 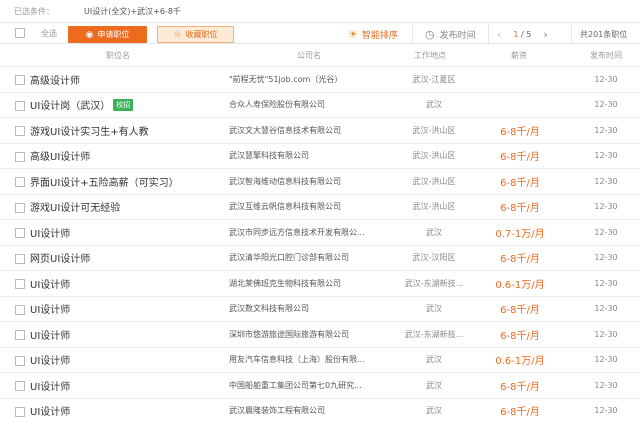 I want to click on job-location: 武汉-江夏区, so click(x=434, y=79).